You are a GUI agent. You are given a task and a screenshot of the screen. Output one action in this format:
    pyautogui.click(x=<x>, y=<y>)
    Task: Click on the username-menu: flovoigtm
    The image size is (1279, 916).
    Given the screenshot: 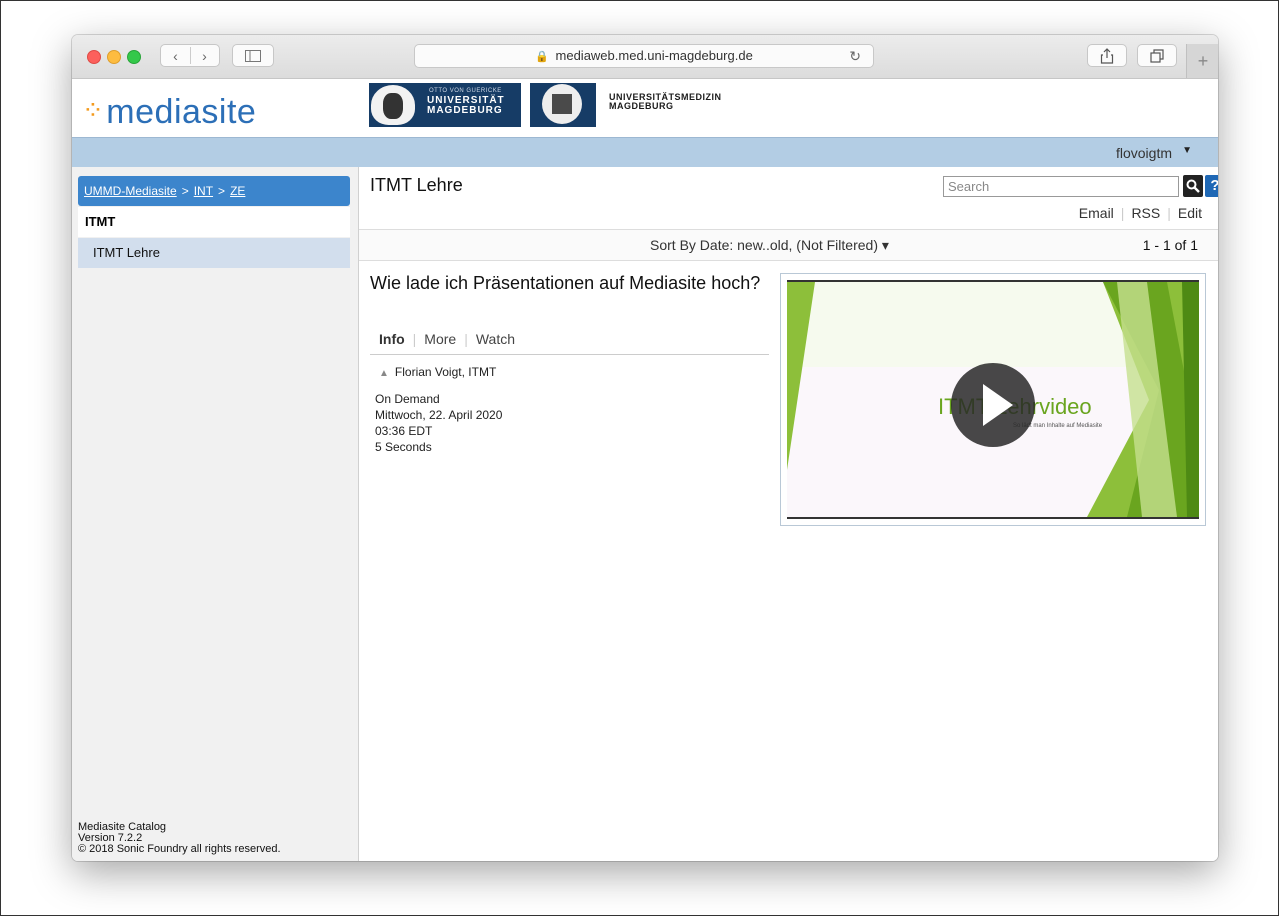 What is the action you would take?
    pyautogui.click(x=1144, y=153)
    